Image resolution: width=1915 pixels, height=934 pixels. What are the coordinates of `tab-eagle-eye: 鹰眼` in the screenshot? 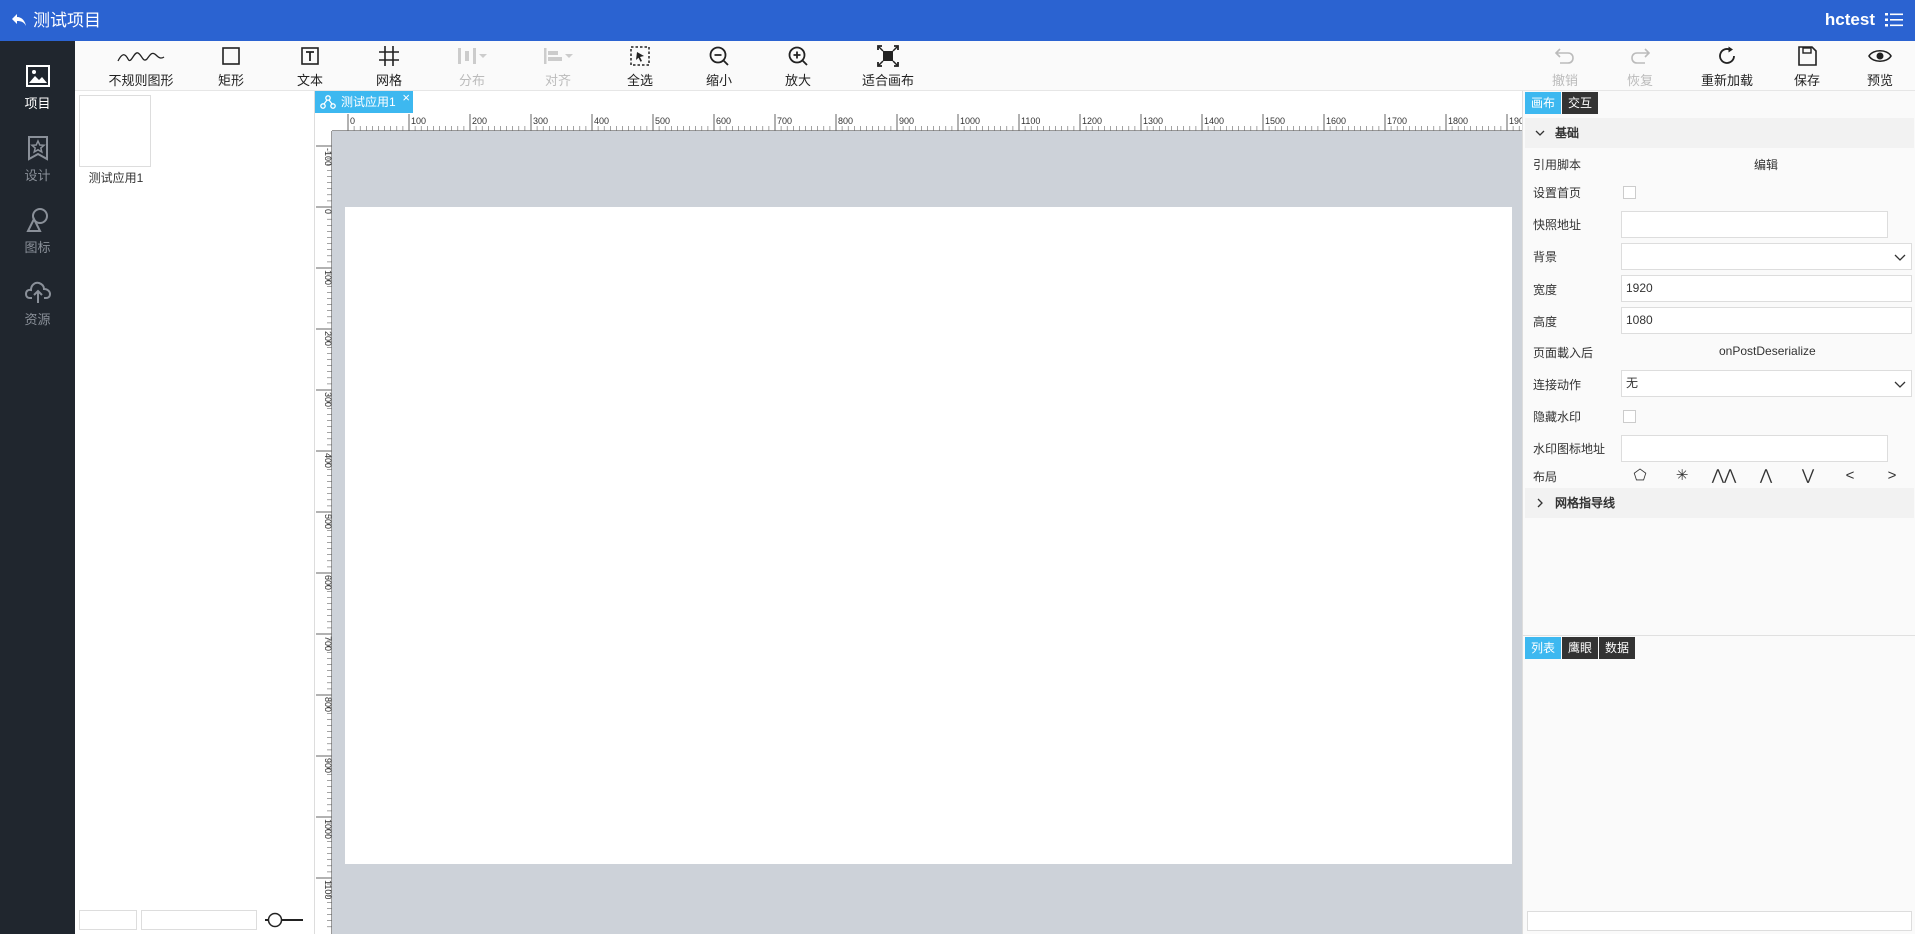 It's located at (1580, 648).